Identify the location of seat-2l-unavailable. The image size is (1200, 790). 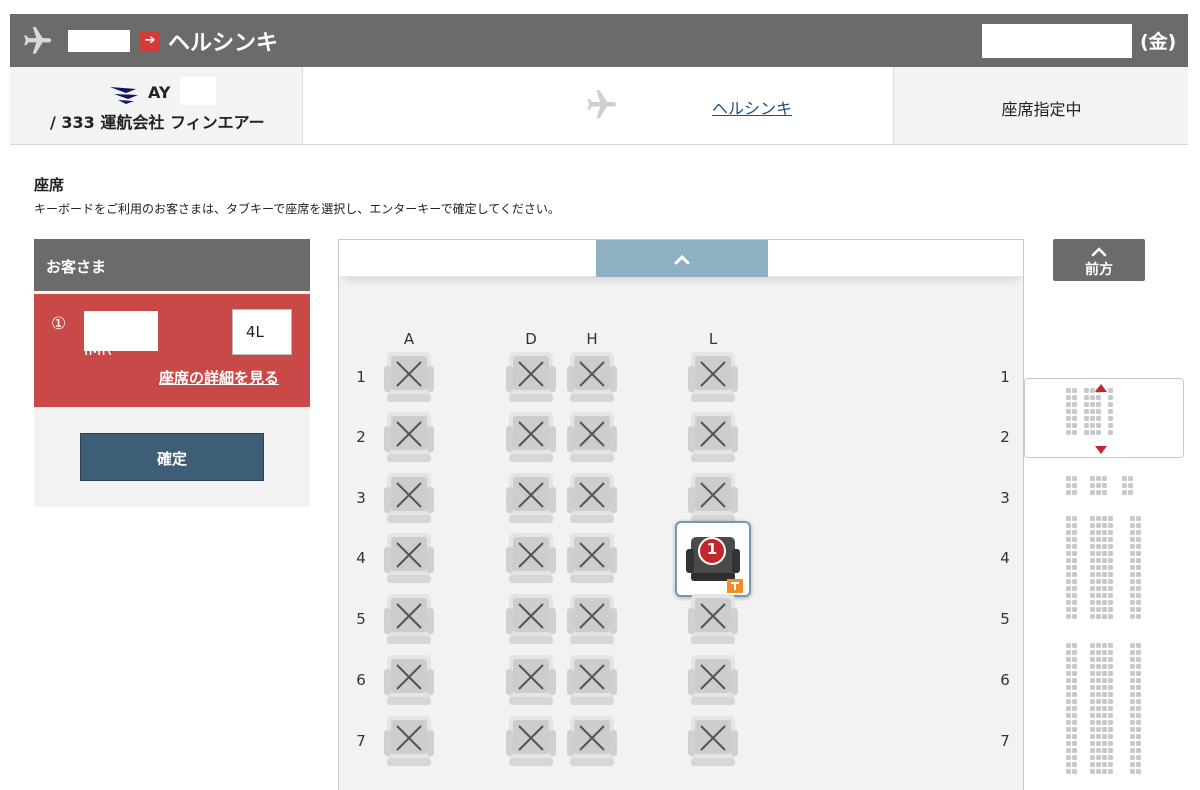
(713, 439).